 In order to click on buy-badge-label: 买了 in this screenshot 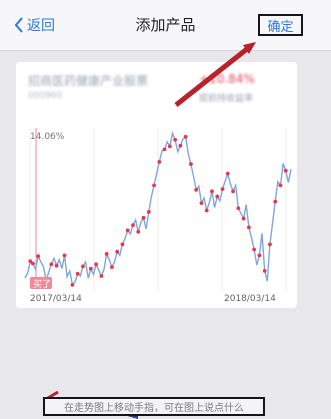, I will do `click(42, 284)`.